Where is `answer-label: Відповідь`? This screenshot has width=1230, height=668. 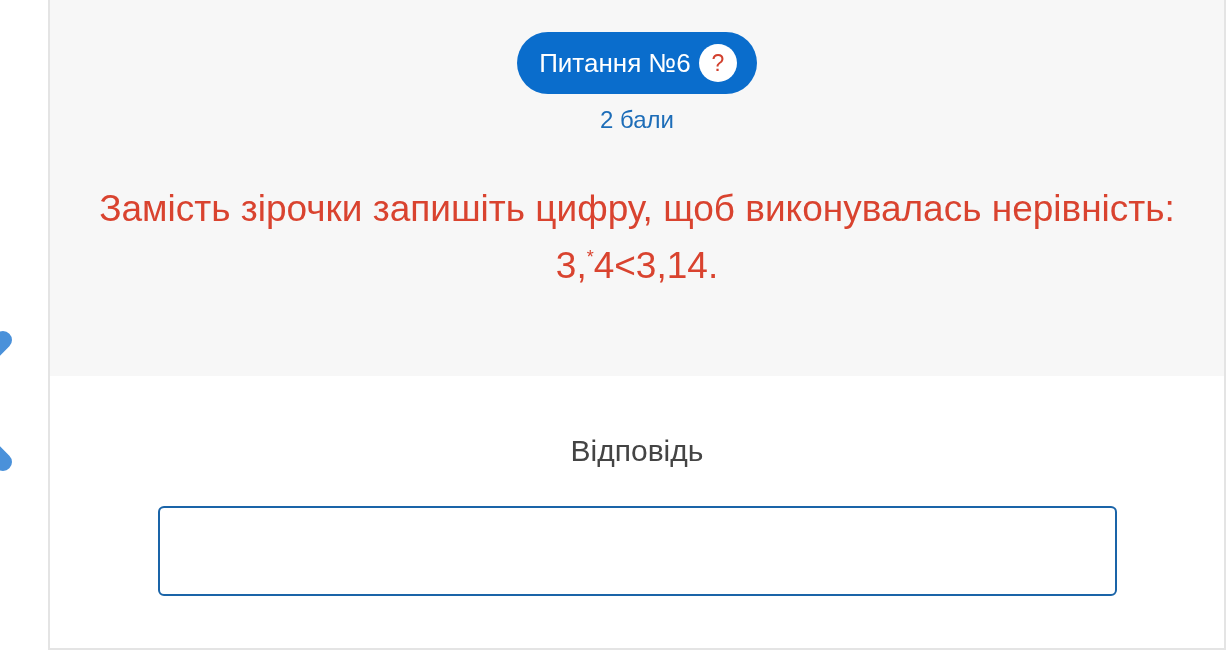
answer-label: Відповідь is located at coordinates (637, 451).